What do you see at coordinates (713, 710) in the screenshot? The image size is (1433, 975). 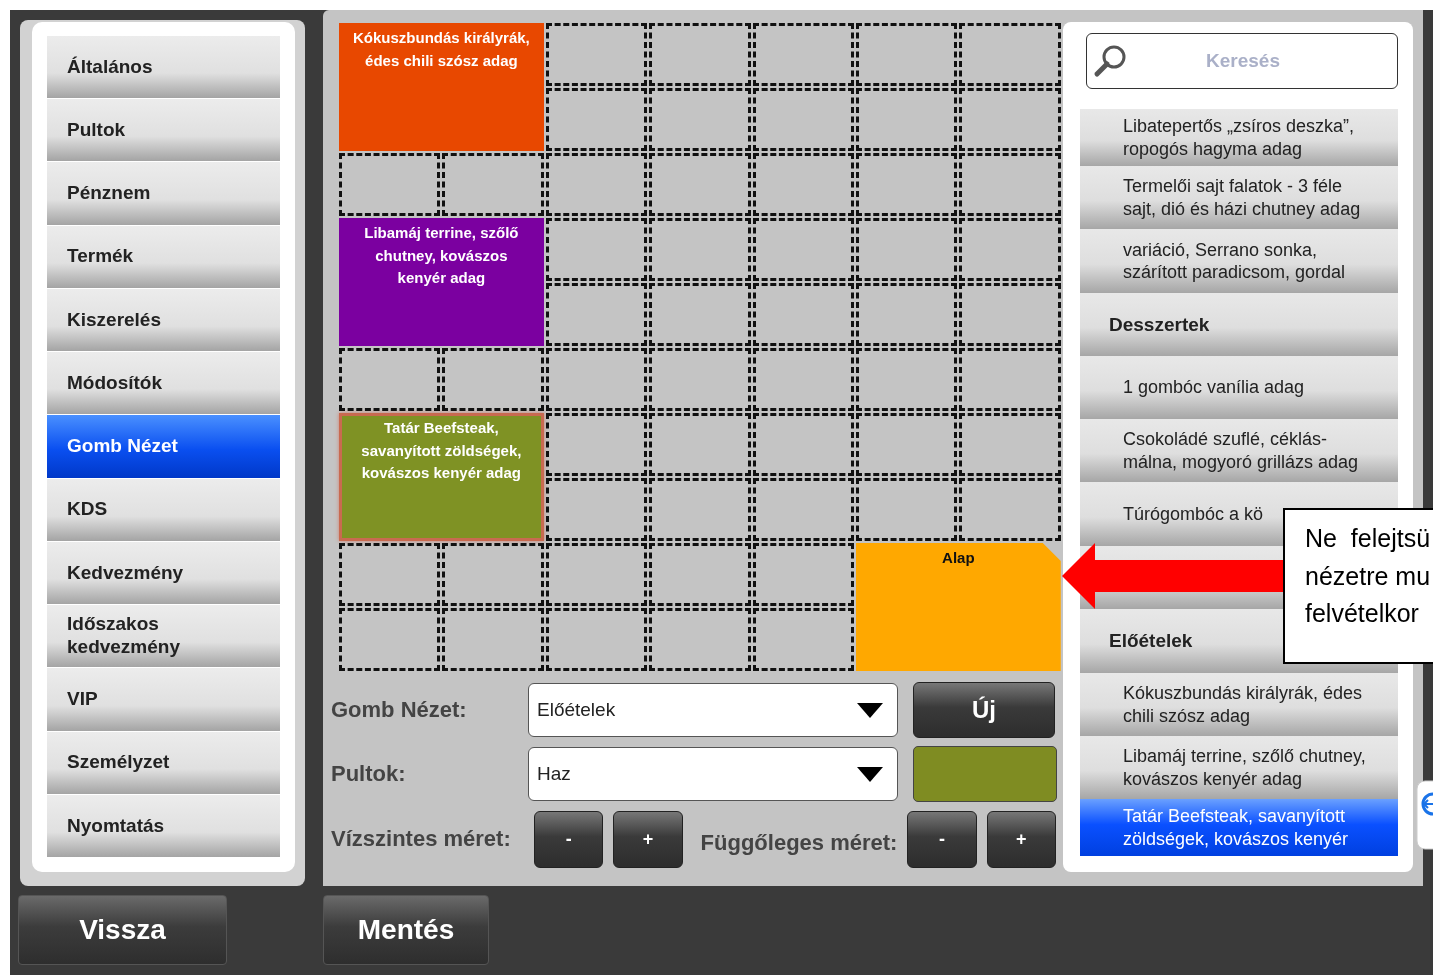 I see `view-select: Előételek` at bounding box center [713, 710].